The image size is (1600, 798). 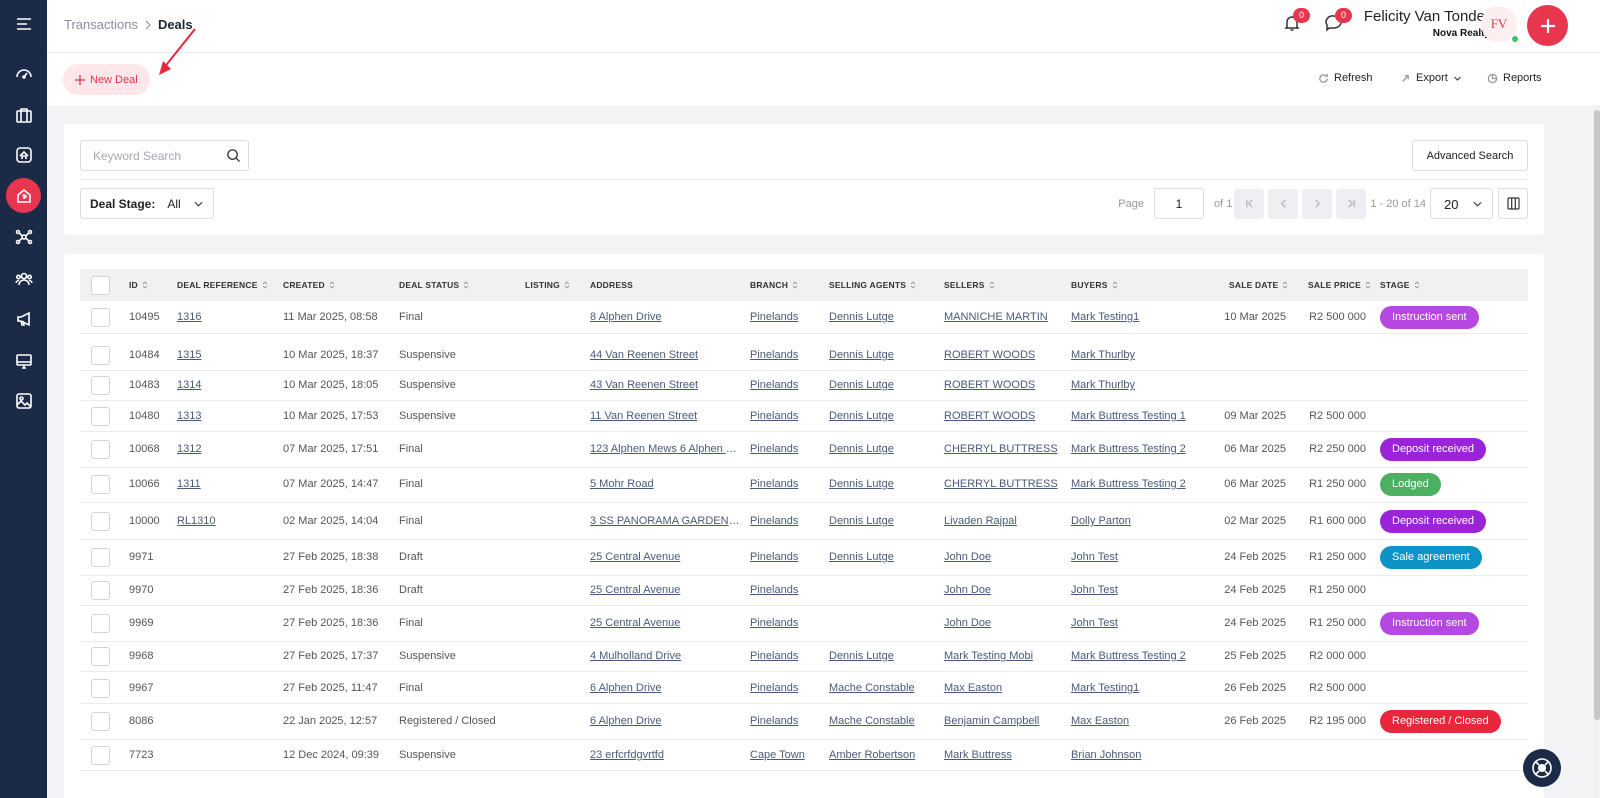 What do you see at coordinates (1296, 22) in the screenshot?
I see `notifications-button: 0` at bounding box center [1296, 22].